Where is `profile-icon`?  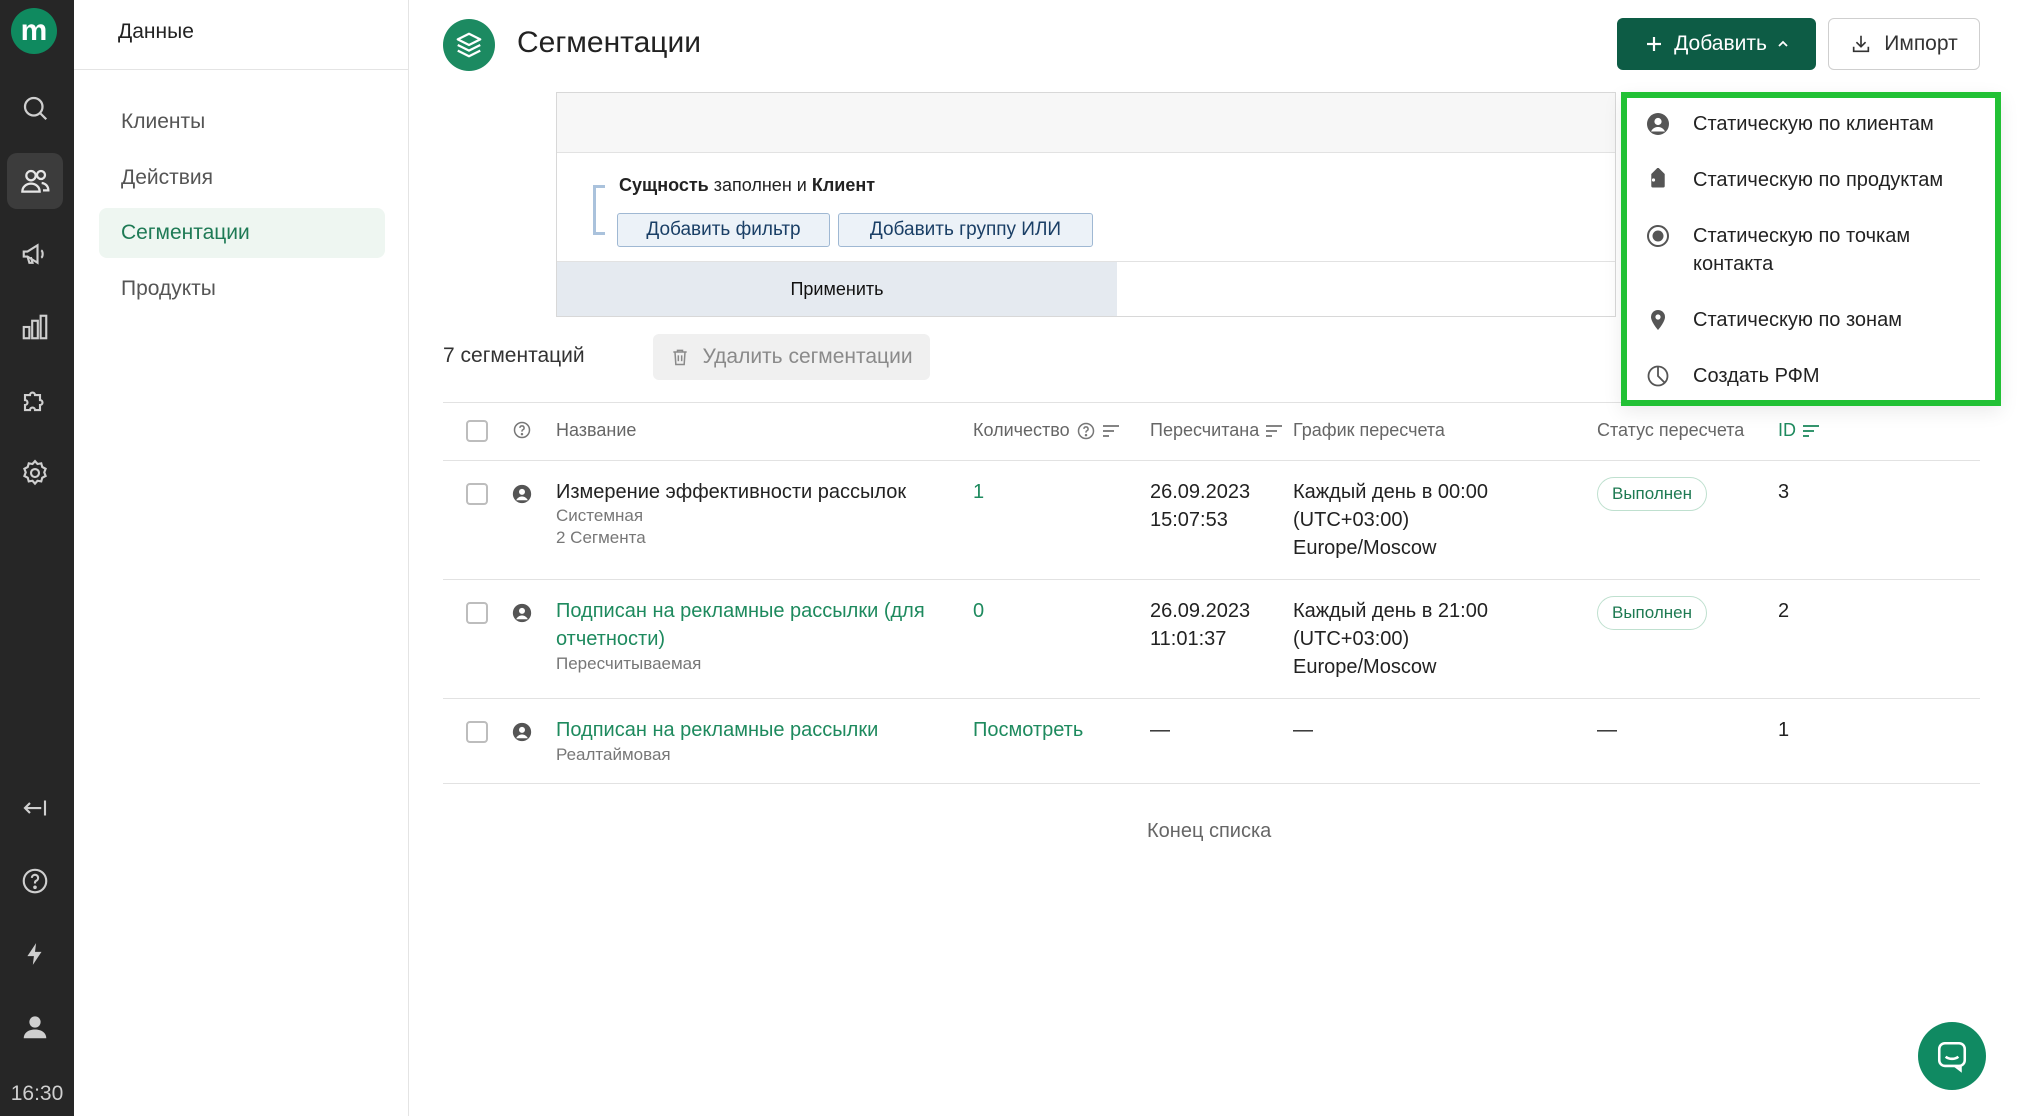
profile-icon is located at coordinates (35, 1027).